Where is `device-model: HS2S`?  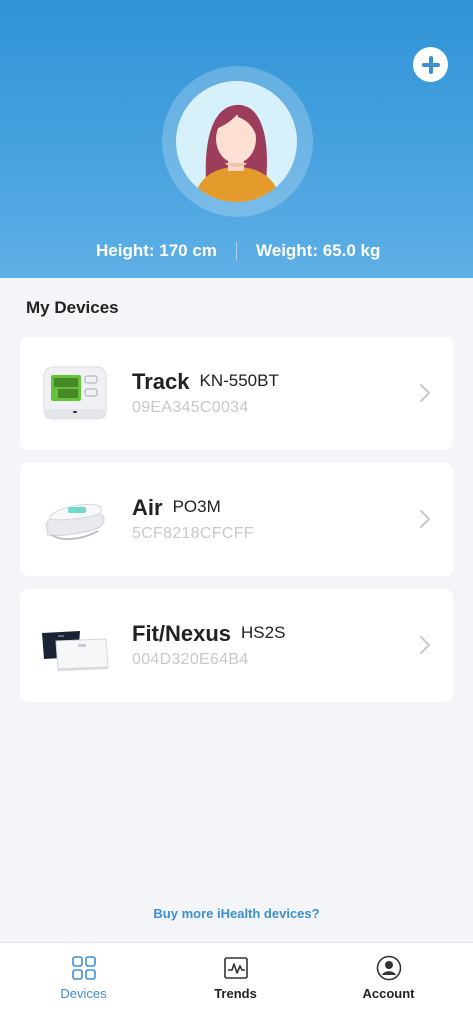
device-model: HS2S is located at coordinates (263, 632).